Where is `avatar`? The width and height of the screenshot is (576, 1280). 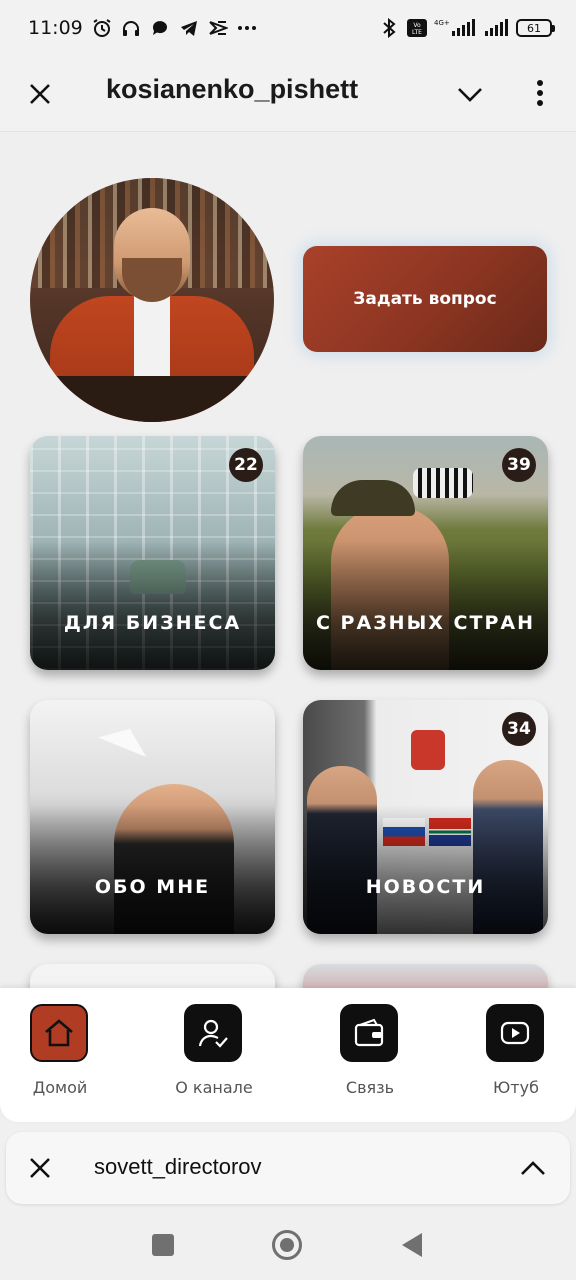
avatar is located at coordinates (152, 300).